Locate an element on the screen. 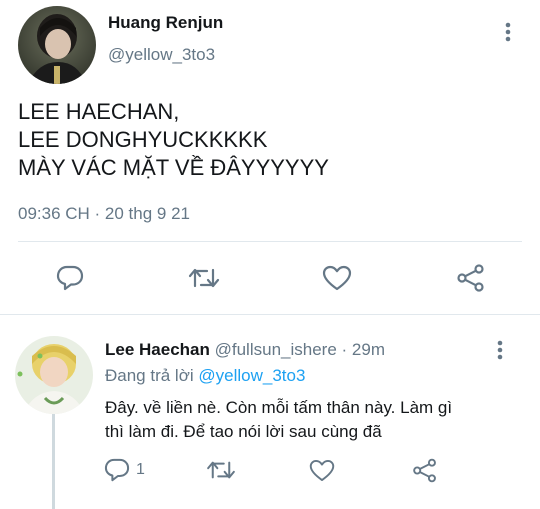  author-handle: @yellow_3to3 is located at coordinates (161, 55).